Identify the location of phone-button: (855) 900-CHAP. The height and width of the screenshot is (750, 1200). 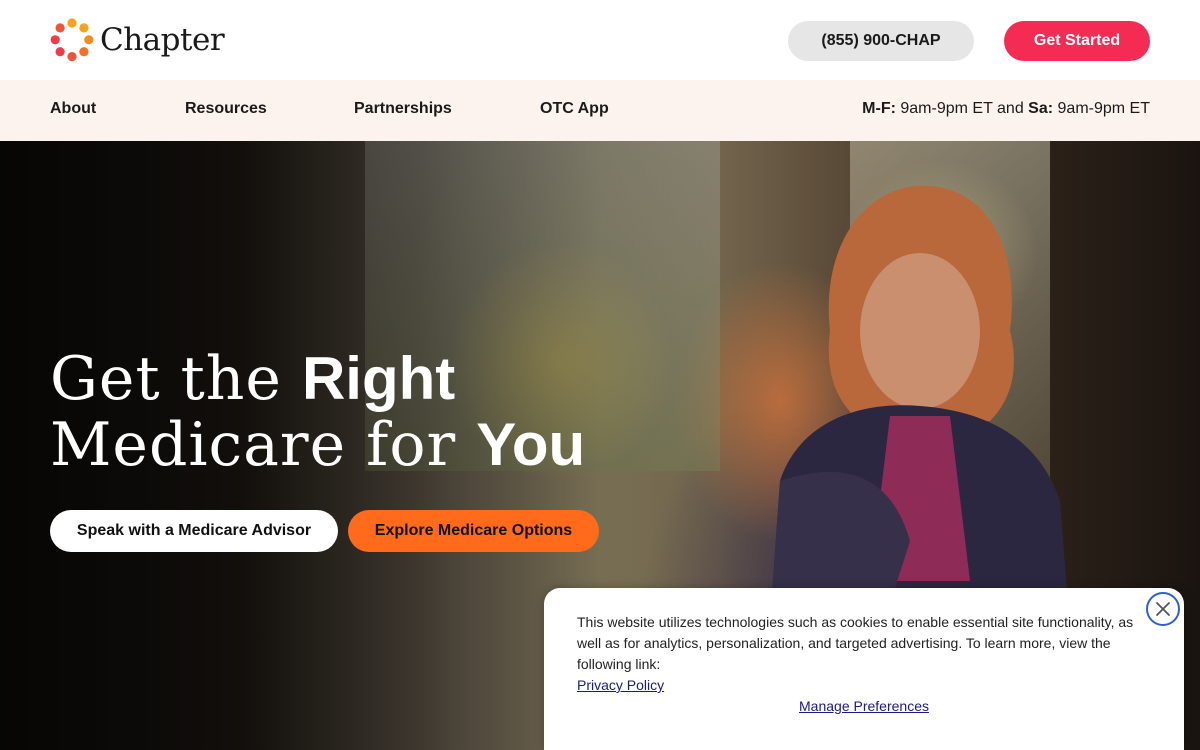
(881, 41).